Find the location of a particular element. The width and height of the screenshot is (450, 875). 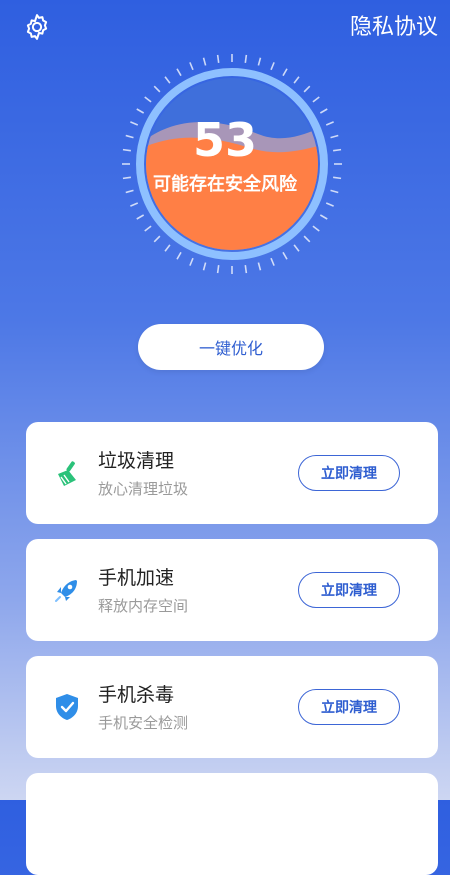

card-title: 手机加速 is located at coordinates (136, 578).